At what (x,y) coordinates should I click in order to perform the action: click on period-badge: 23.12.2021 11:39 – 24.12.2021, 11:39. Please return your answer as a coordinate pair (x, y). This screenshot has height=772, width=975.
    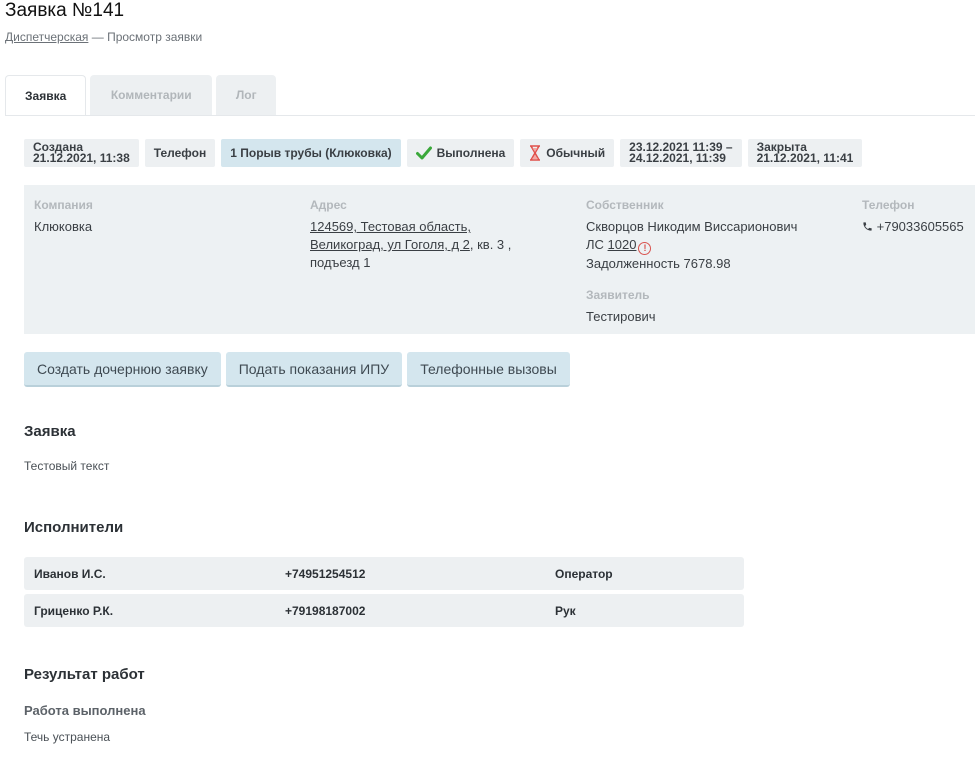
    Looking at the image, I should click on (681, 153).